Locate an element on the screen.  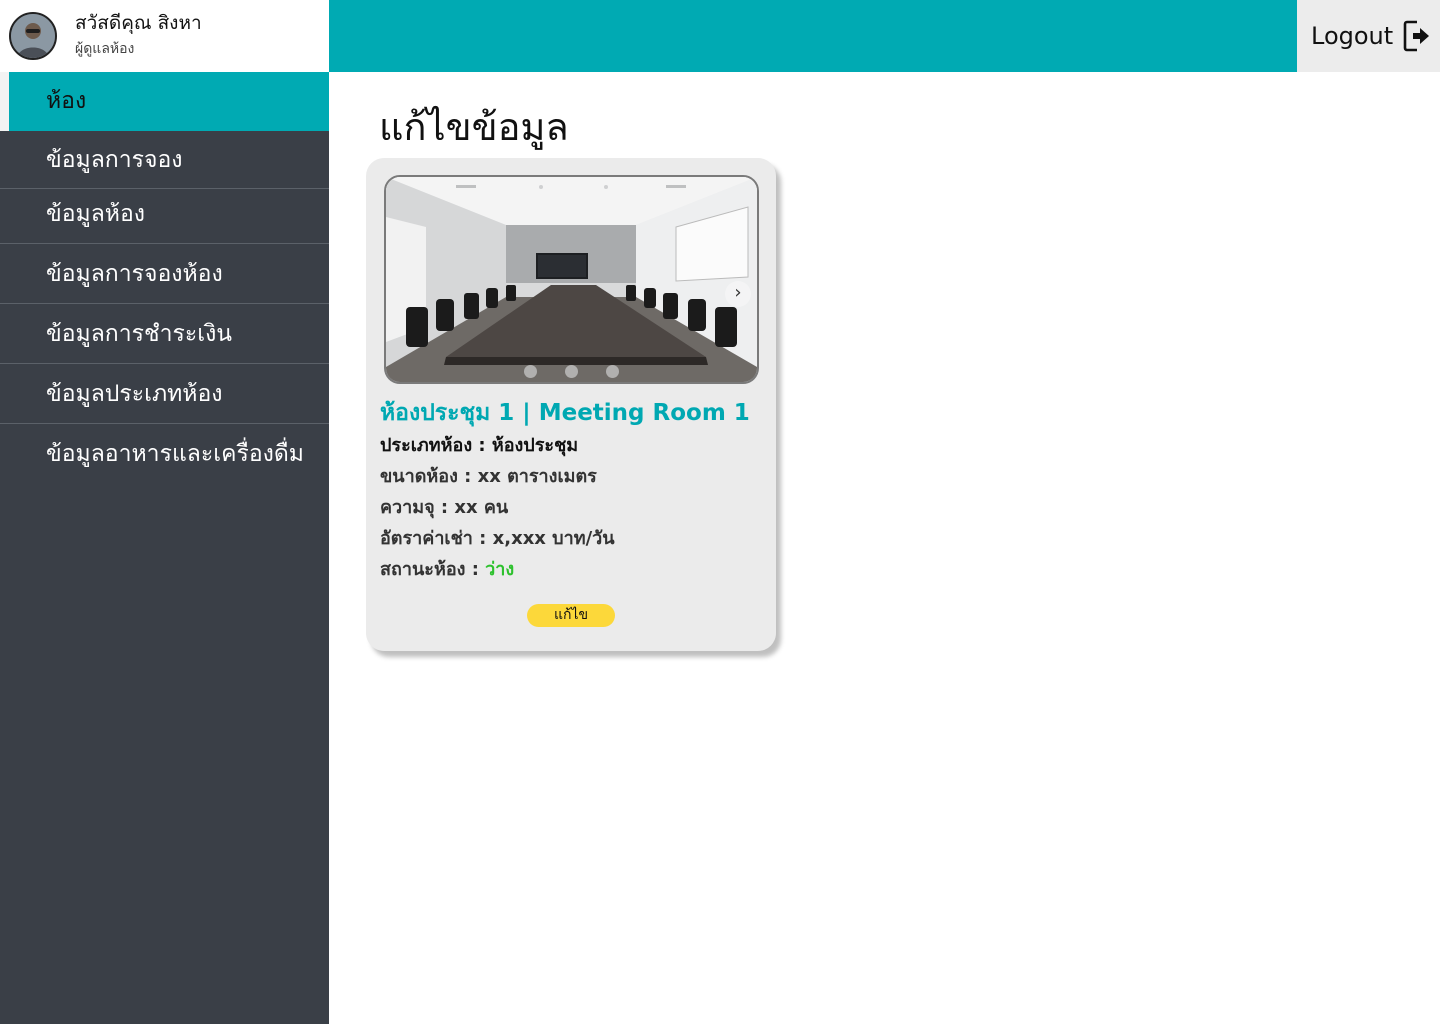
room-type-label: ประเภทห้อง : is located at coordinates (436, 445).